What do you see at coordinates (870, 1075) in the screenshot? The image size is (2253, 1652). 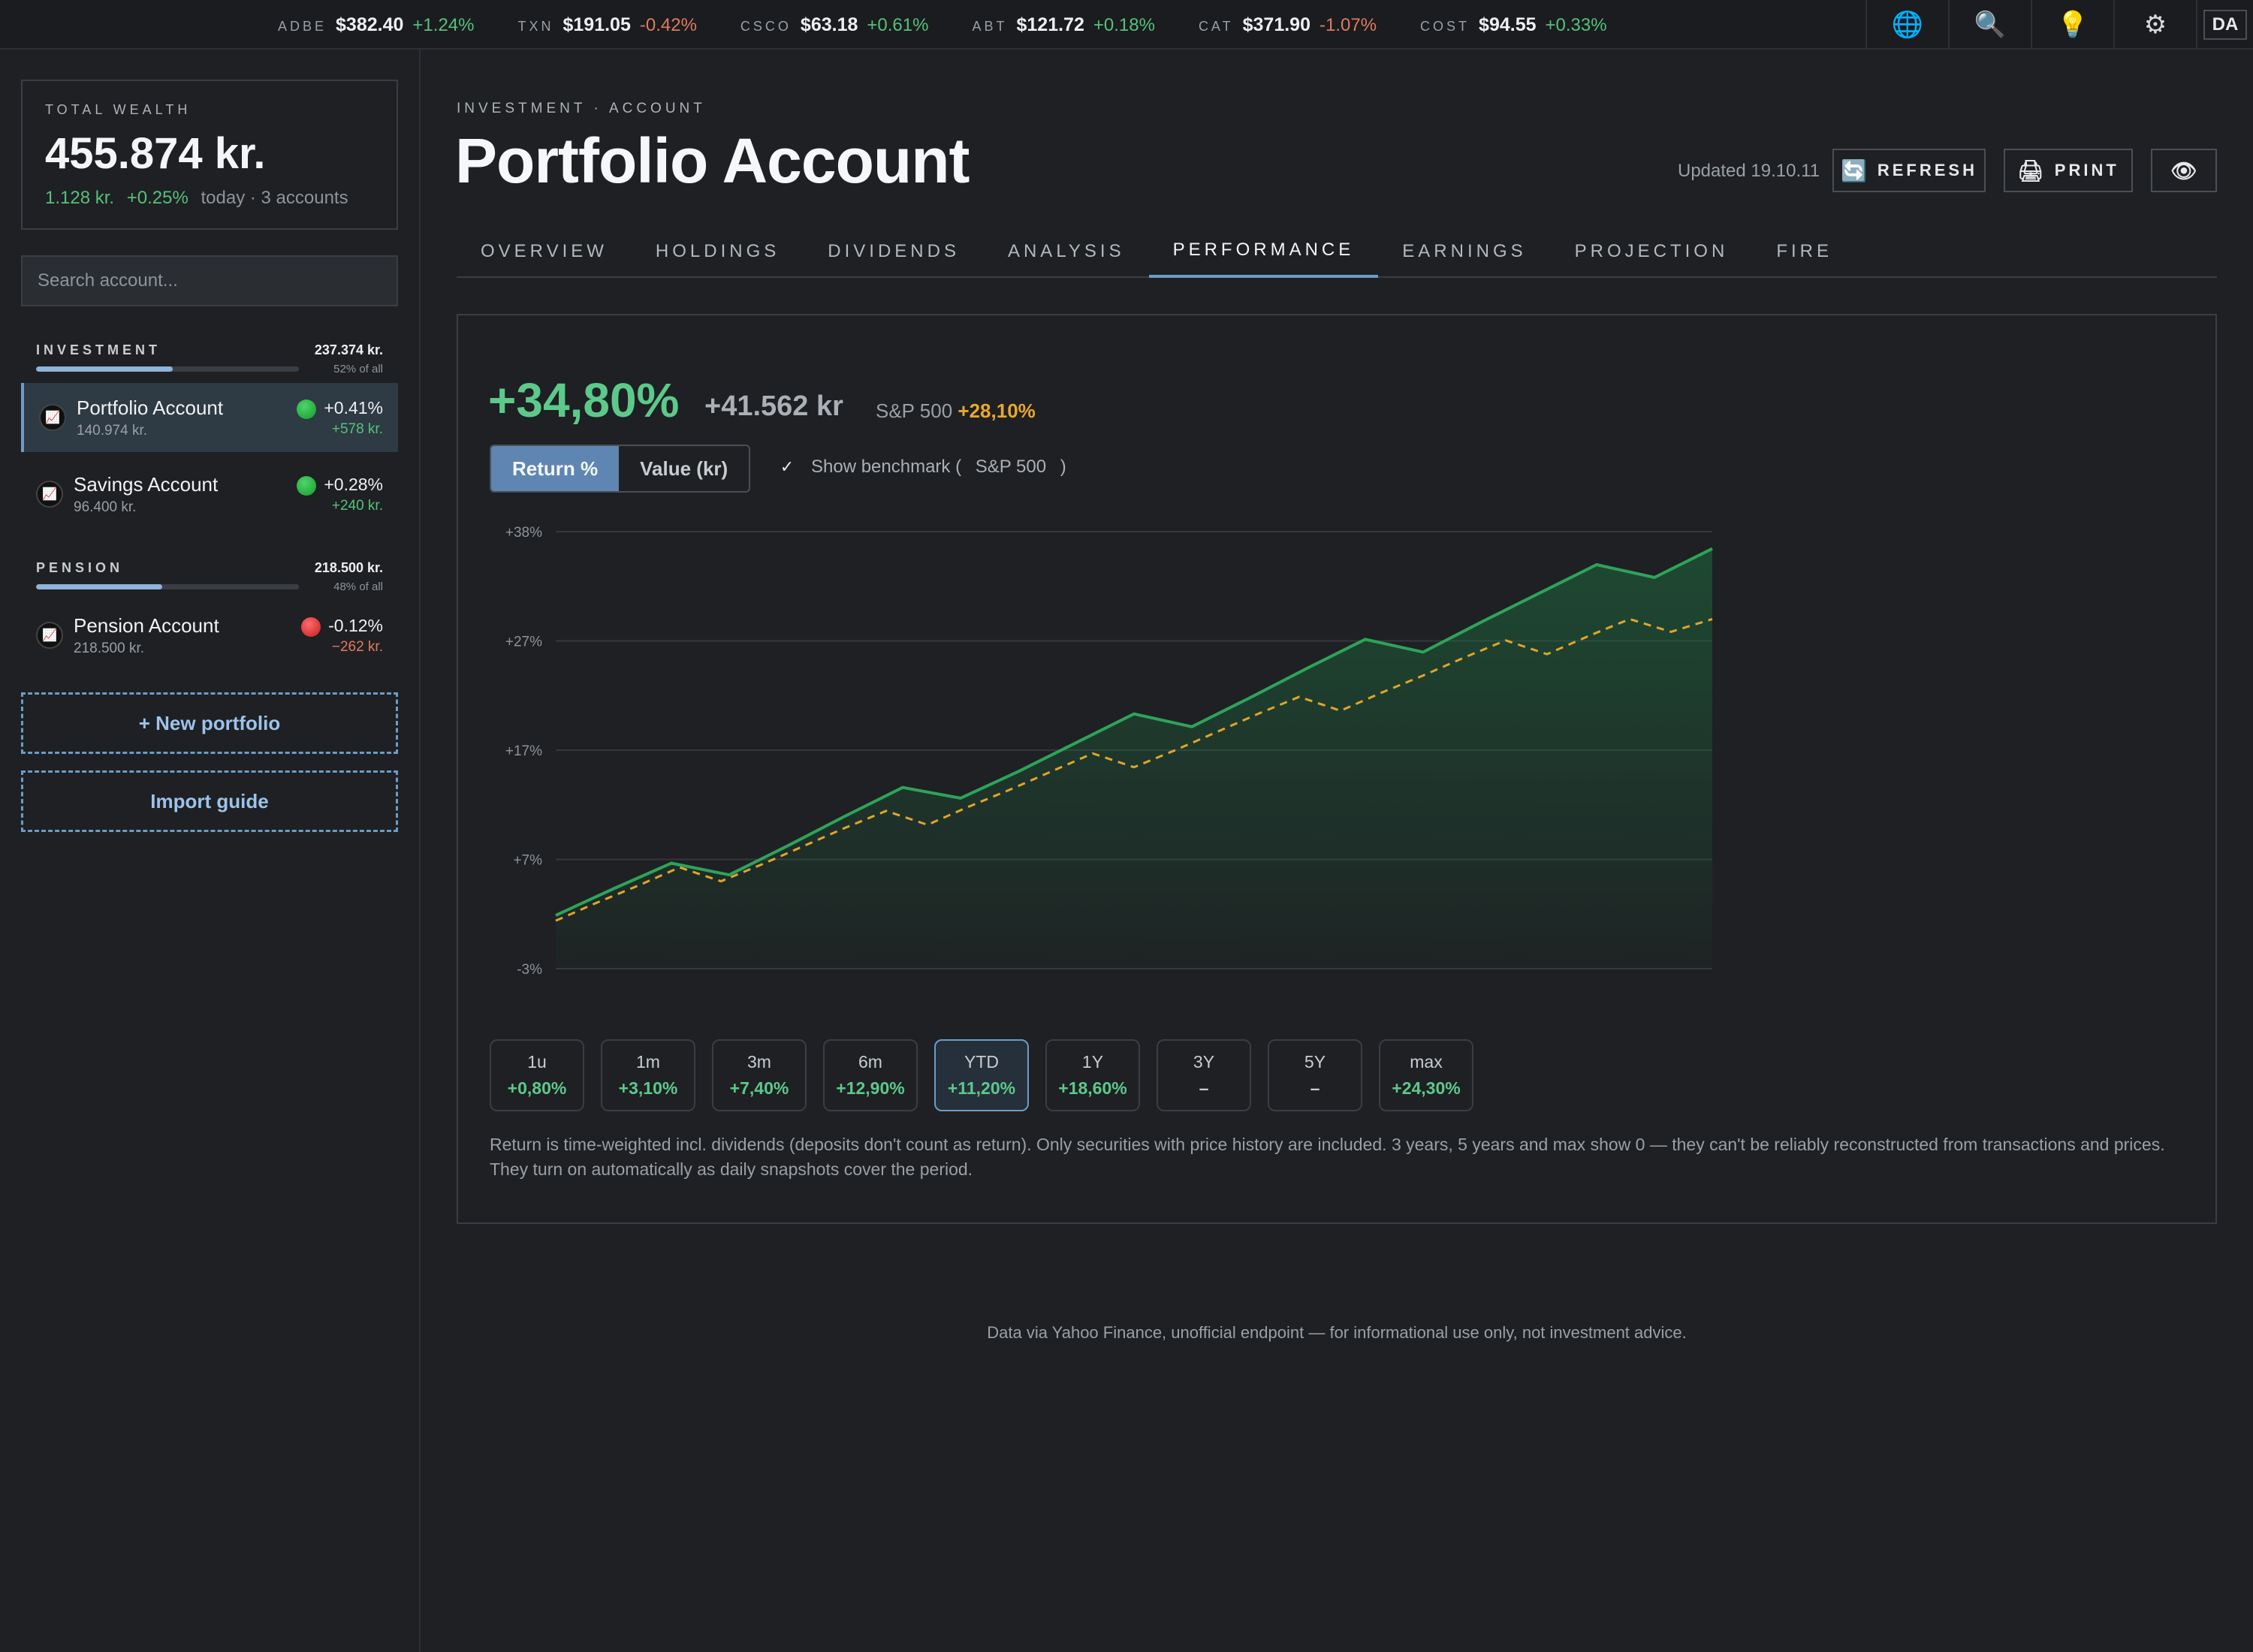 I see `range-button-6m: 6m +12,90%` at bounding box center [870, 1075].